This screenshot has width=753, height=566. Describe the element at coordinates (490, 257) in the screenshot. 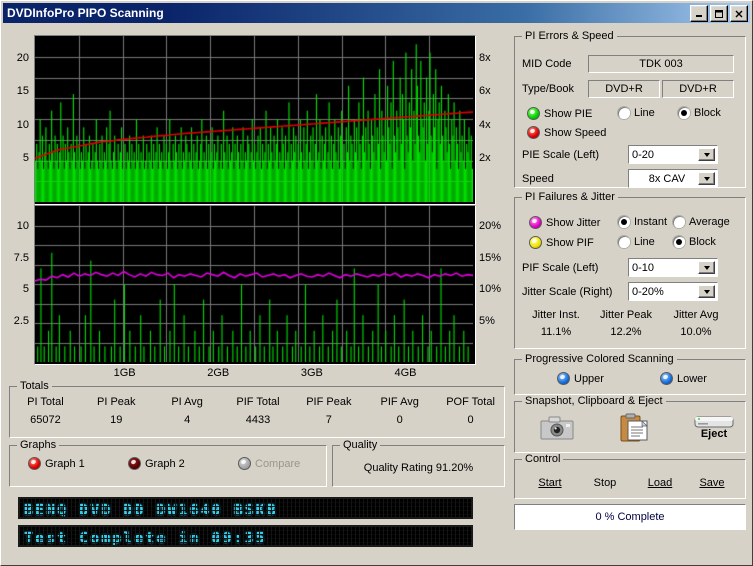

I see `axis-tick: 15%` at that location.